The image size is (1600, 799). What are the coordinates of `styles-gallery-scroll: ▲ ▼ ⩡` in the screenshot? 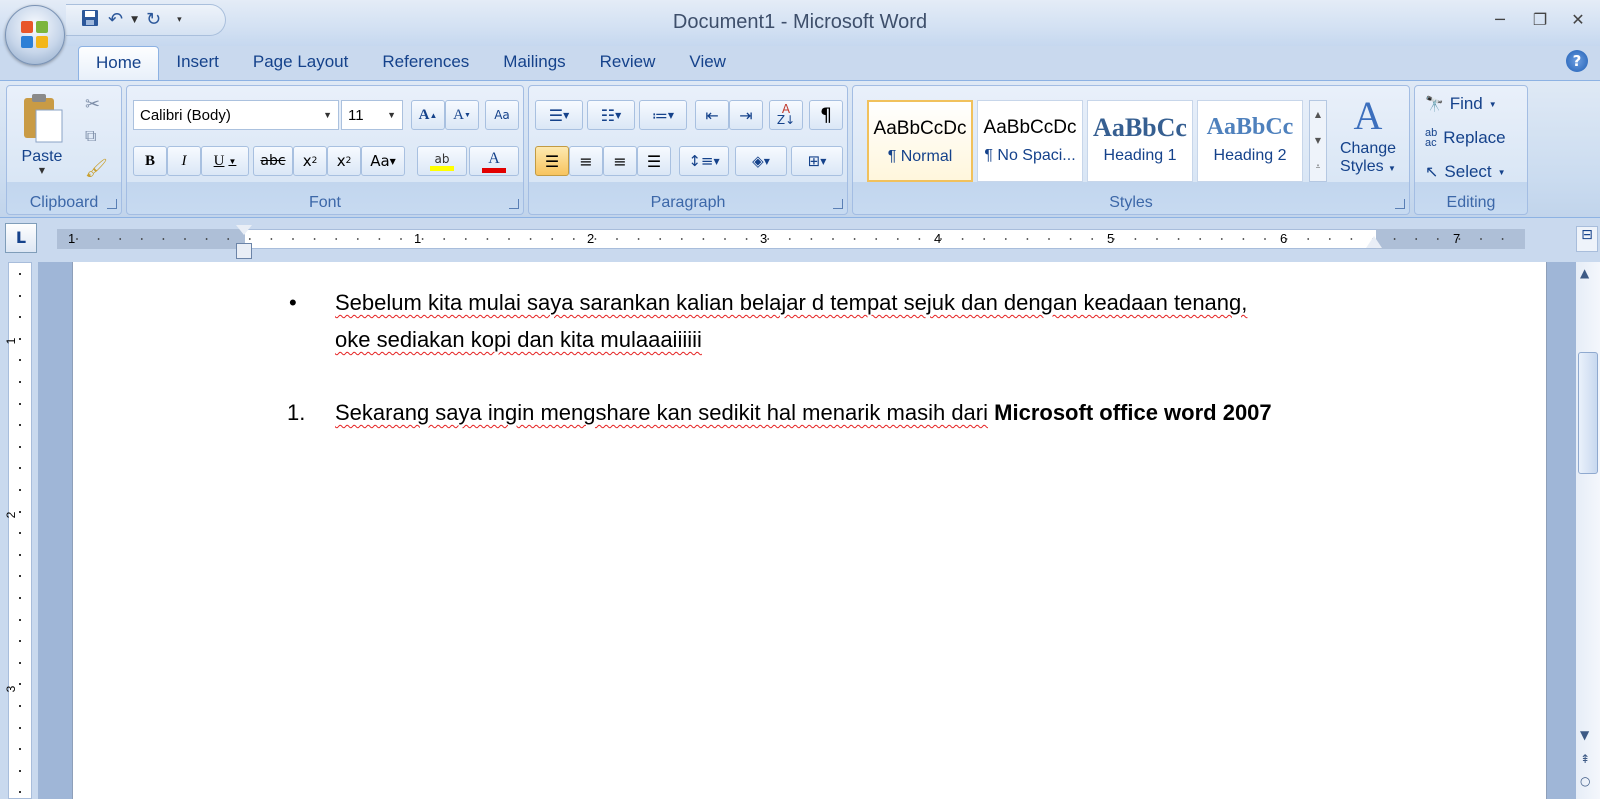 It's located at (1318, 141).